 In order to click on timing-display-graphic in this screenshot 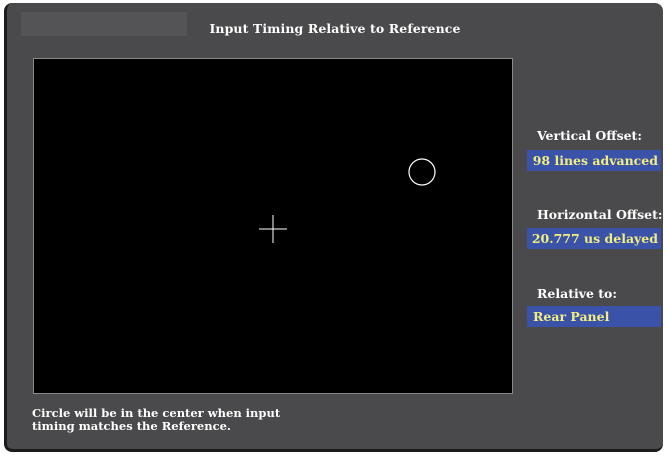, I will do `click(347, 200)`.